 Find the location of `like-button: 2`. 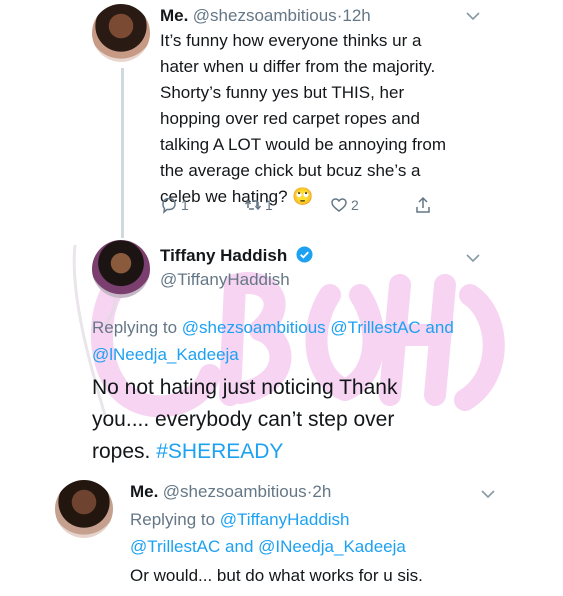

like-button: 2 is located at coordinates (344, 205).